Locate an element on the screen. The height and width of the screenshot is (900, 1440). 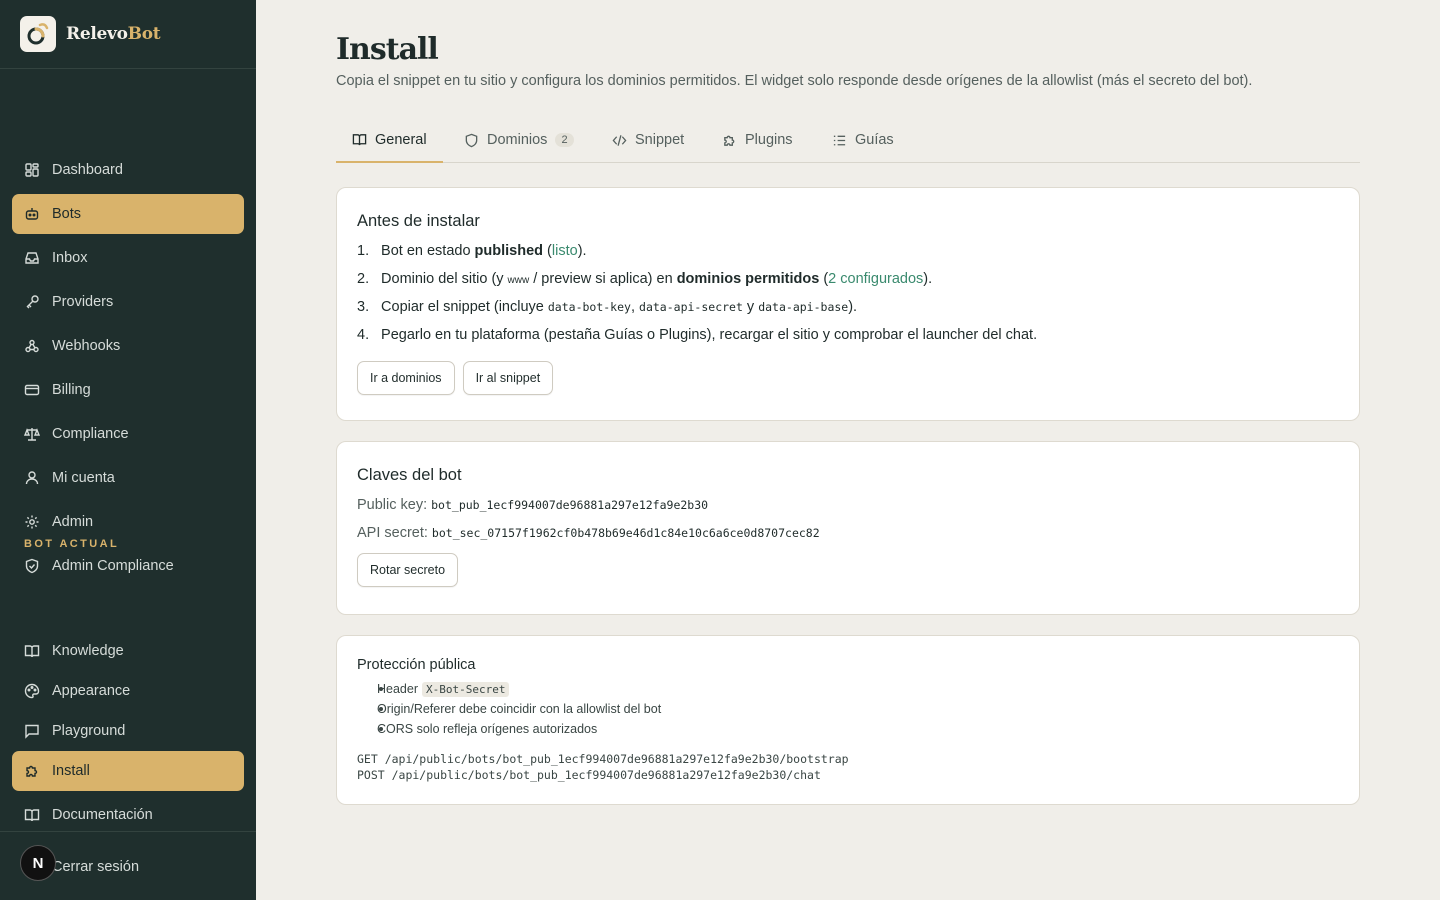
inbox-icon is located at coordinates (32, 258).